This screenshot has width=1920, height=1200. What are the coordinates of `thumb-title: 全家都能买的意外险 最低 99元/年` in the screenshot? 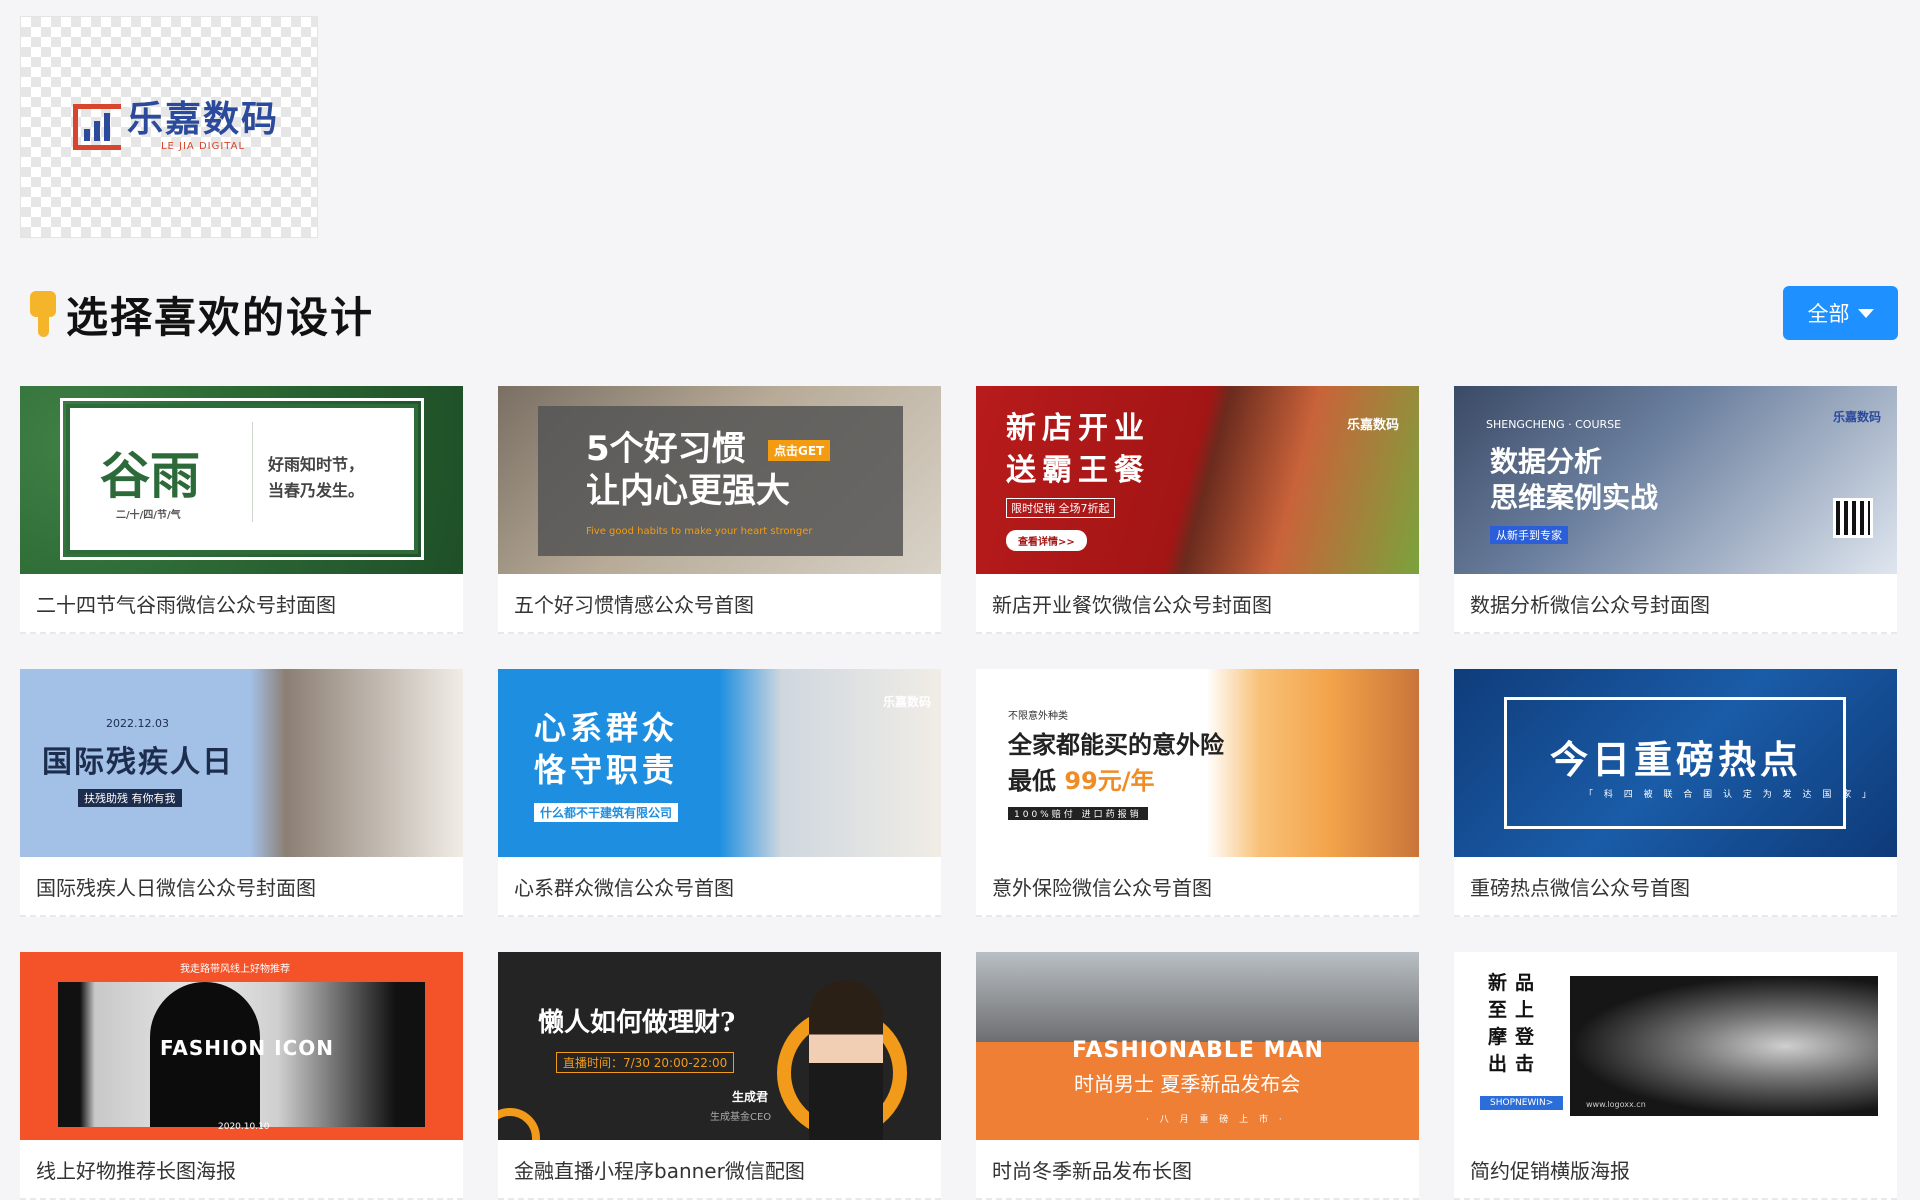 It's located at (1116, 763).